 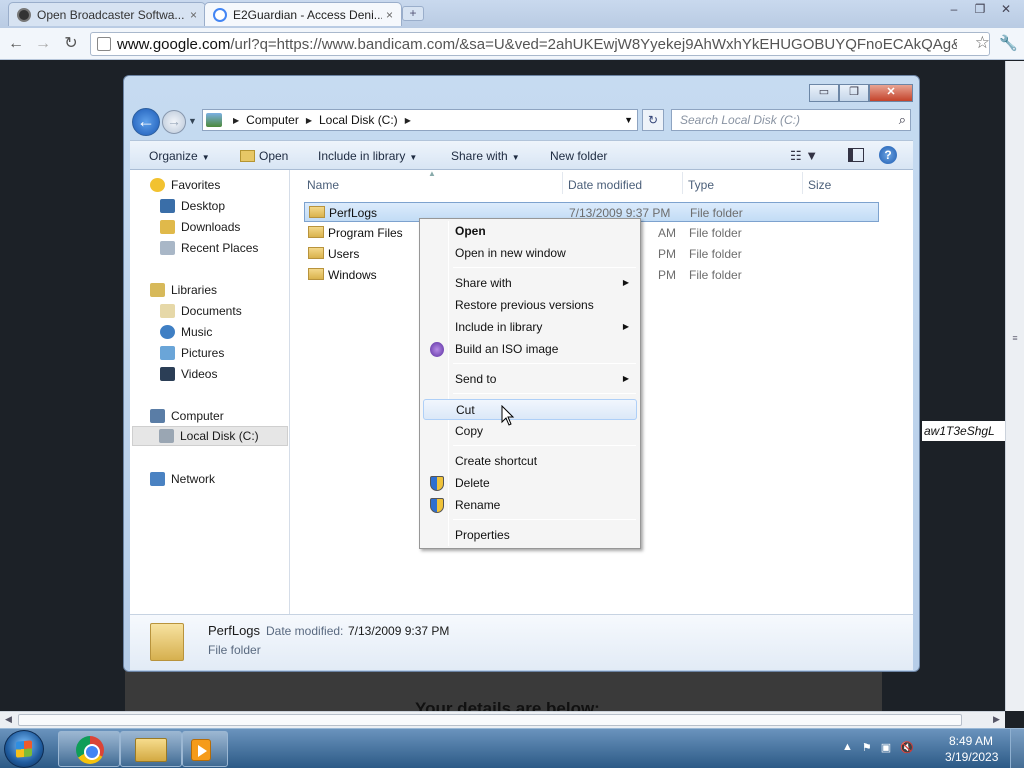 What do you see at coordinates (902, 120) in the screenshot?
I see `search-icon: ⌕` at bounding box center [902, 120].